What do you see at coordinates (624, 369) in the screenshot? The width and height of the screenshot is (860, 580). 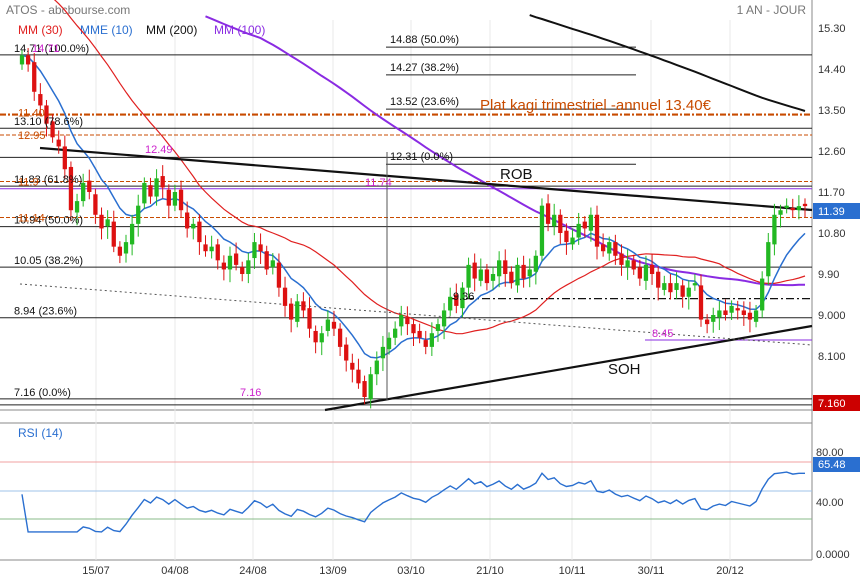 I see `soh-label: SOH` at bounding box center [624, 369].